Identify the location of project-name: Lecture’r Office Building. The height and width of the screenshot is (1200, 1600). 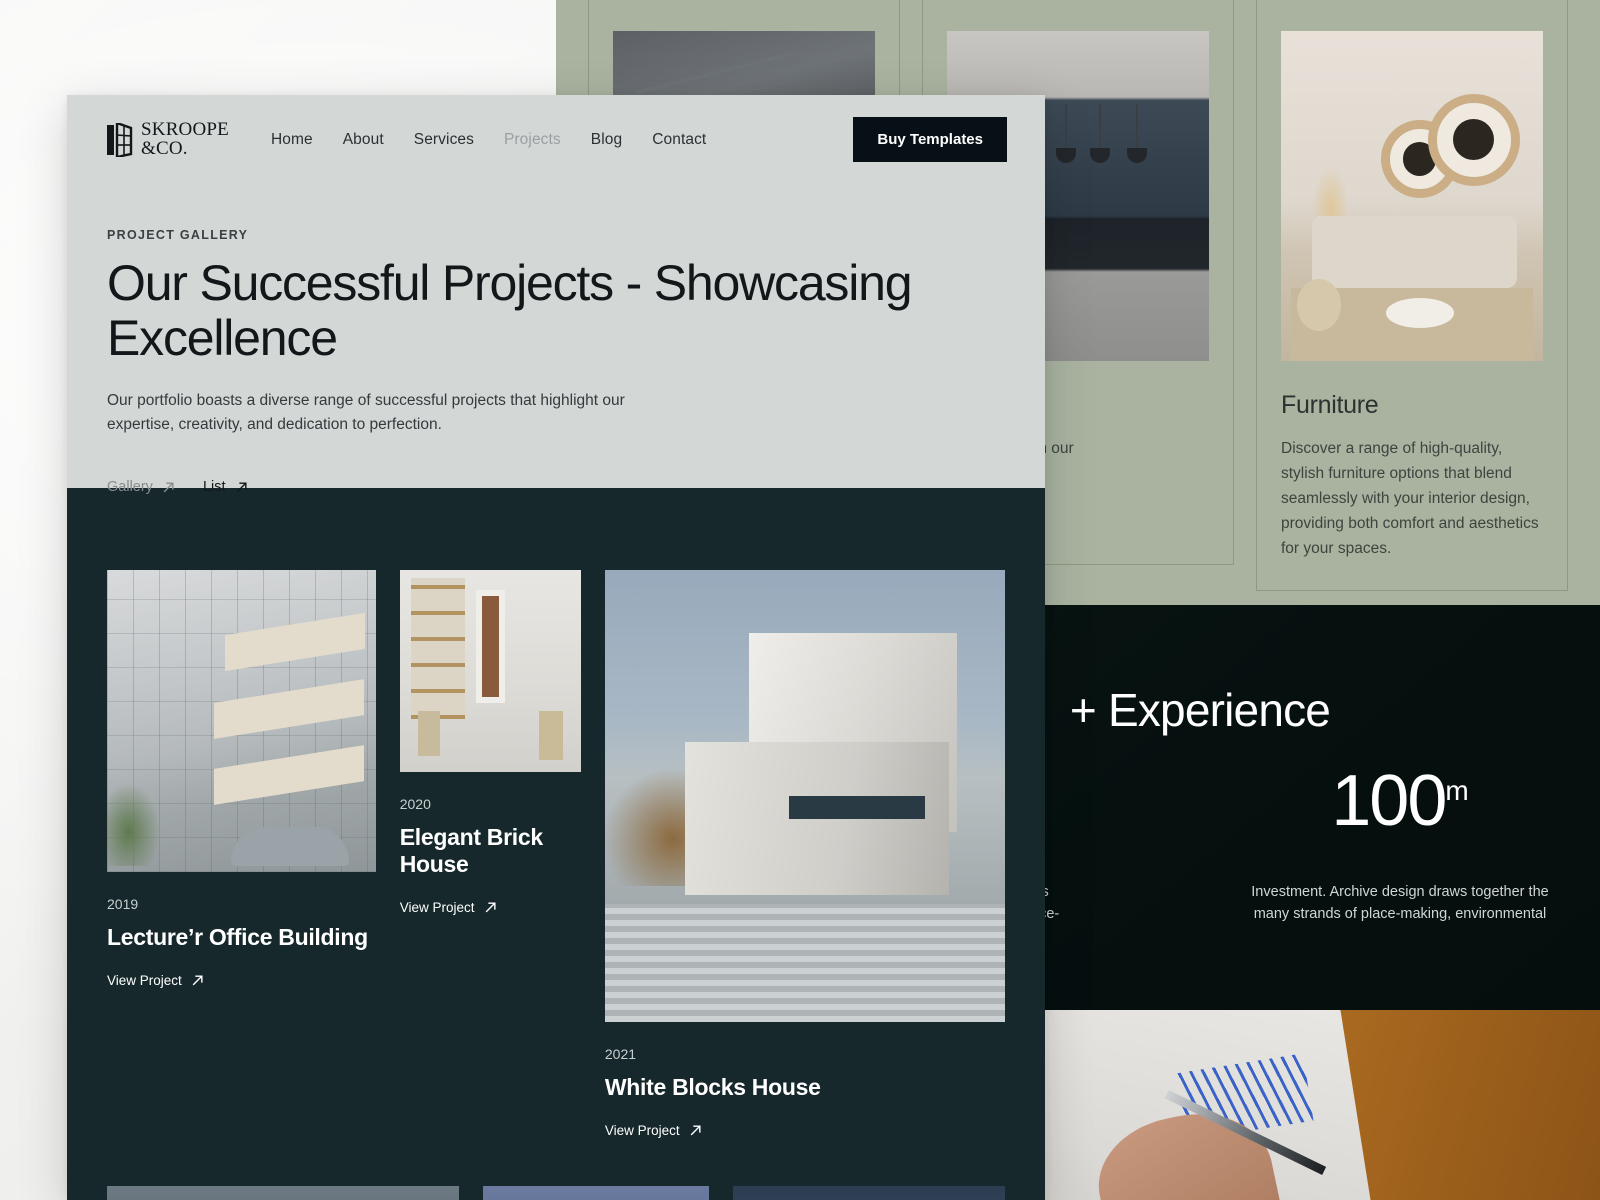
(237, 937).